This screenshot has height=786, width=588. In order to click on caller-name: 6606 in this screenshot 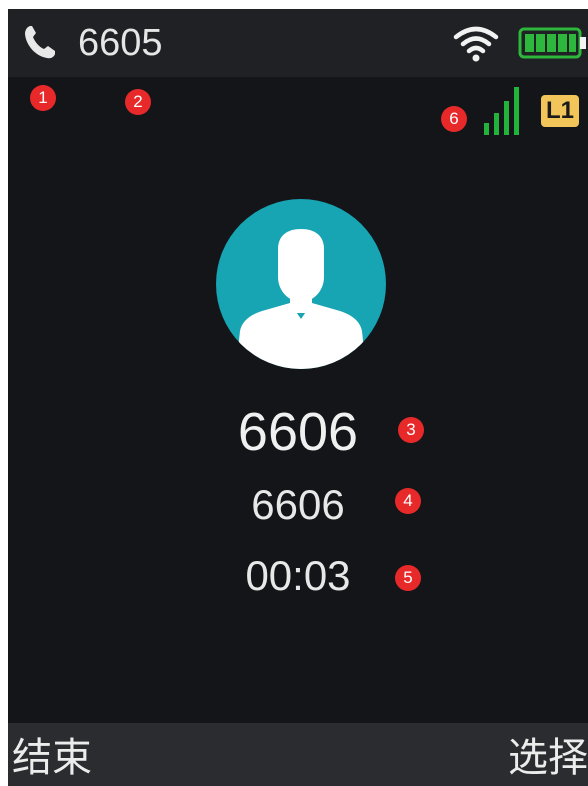, I will do `click(298, 432)`.